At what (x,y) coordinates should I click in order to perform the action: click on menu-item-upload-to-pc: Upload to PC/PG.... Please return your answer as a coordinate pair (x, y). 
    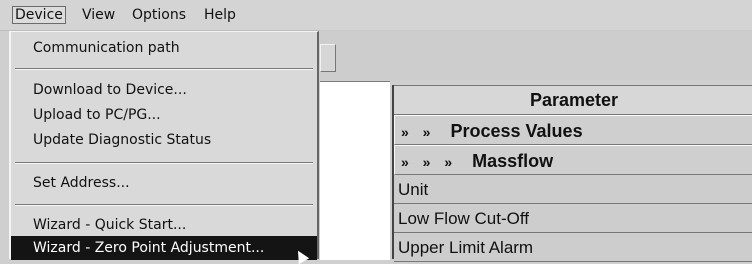
    Looking at the image, I should click on (164, 115).